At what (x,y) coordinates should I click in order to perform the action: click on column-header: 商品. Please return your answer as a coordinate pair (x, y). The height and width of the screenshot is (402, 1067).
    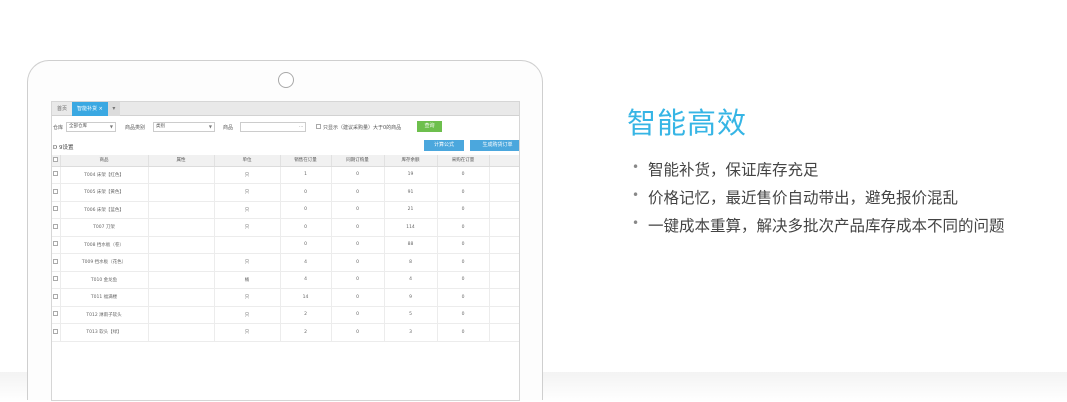
    Looking at the image, I should click on (104, 161).